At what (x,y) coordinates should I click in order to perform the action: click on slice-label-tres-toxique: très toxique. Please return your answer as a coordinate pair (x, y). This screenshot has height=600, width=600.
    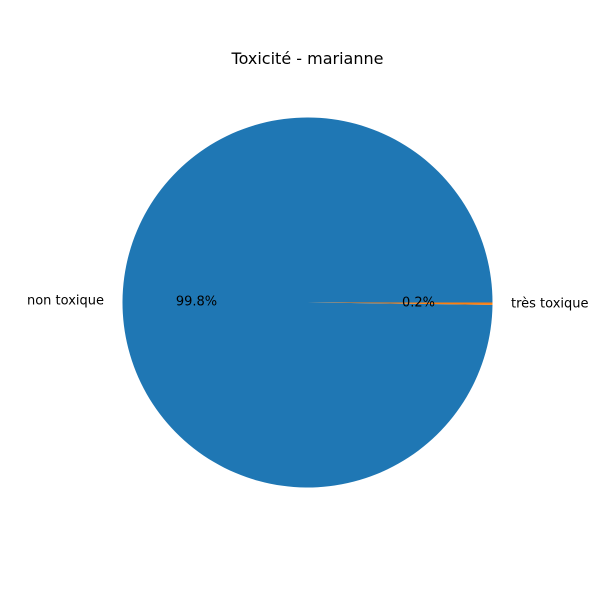
    Looking at the image, I should click on (550, 303).